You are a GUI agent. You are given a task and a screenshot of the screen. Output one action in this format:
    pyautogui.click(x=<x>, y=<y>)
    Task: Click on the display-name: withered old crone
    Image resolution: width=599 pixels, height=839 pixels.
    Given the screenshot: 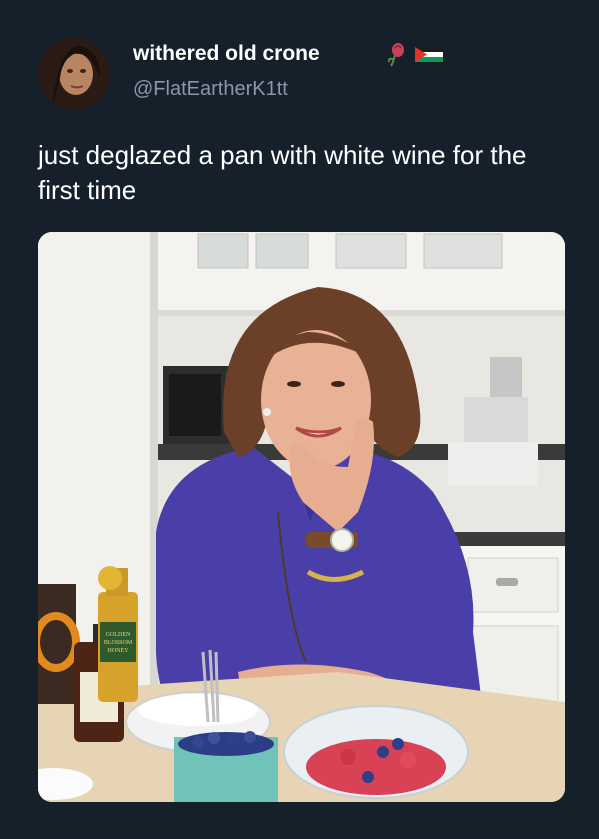 What is the action you would take?
    pyautogui.click(x=226, y=54)
    